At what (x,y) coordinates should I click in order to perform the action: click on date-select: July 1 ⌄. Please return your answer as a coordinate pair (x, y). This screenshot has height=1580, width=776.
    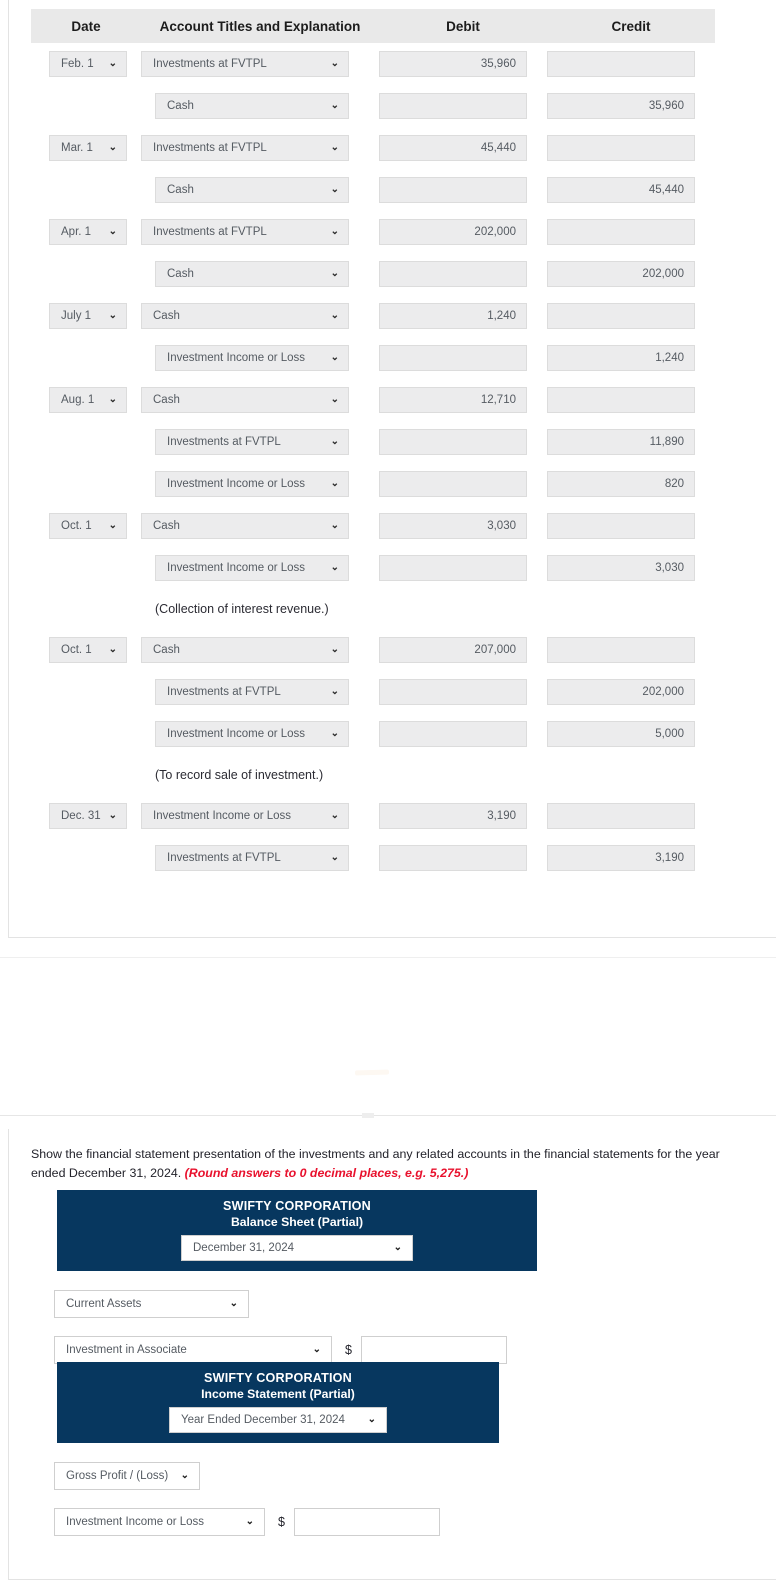
    Looking at the image, I should click on (88, 316).